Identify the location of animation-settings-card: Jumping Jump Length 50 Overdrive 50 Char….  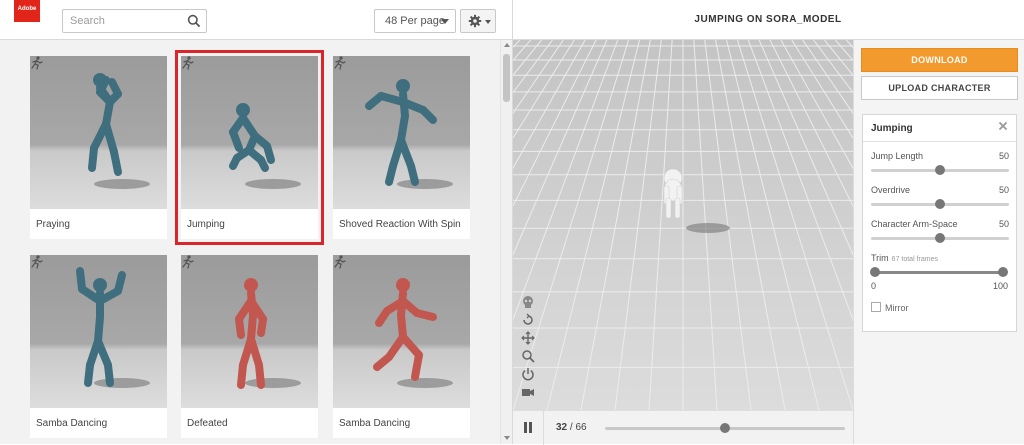
(939, 223).